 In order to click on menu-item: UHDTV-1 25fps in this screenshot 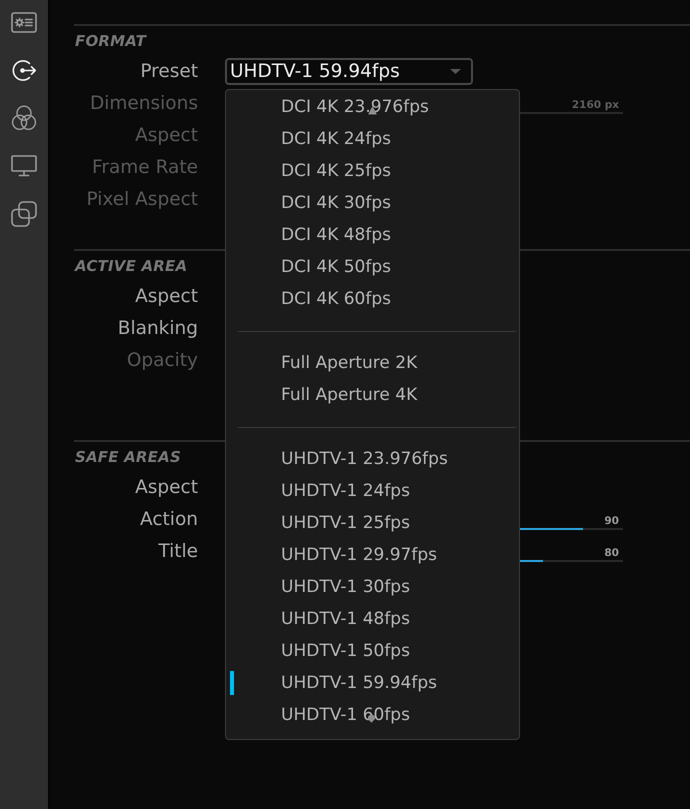, I will do `click(372, 523)`.